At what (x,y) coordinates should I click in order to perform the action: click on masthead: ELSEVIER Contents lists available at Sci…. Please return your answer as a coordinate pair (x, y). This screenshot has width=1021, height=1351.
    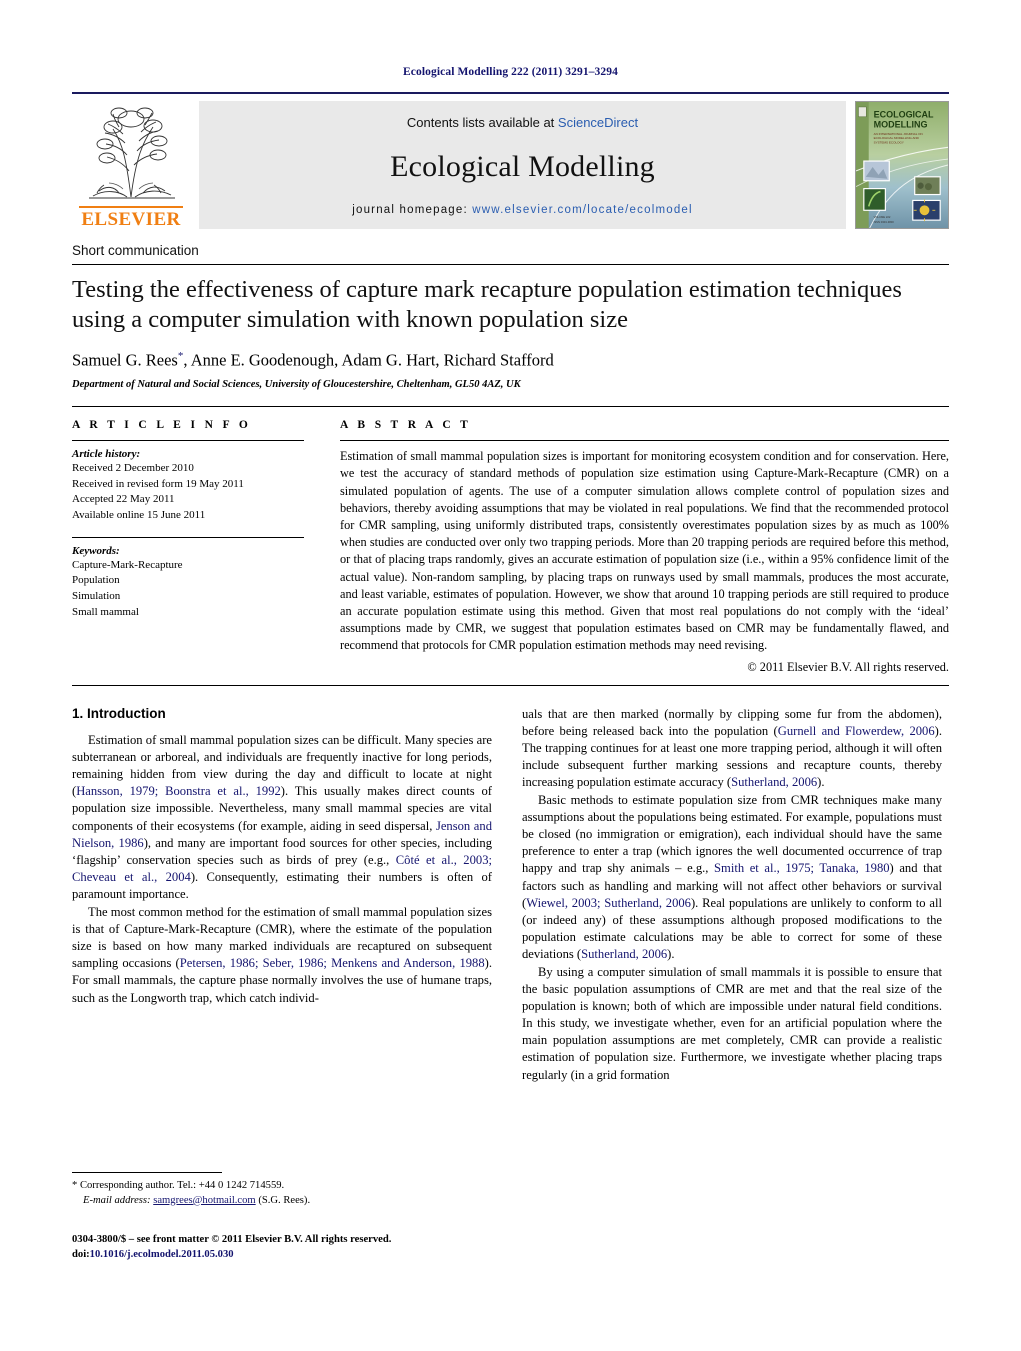
    Looking at the image, I should click on (510, 165).